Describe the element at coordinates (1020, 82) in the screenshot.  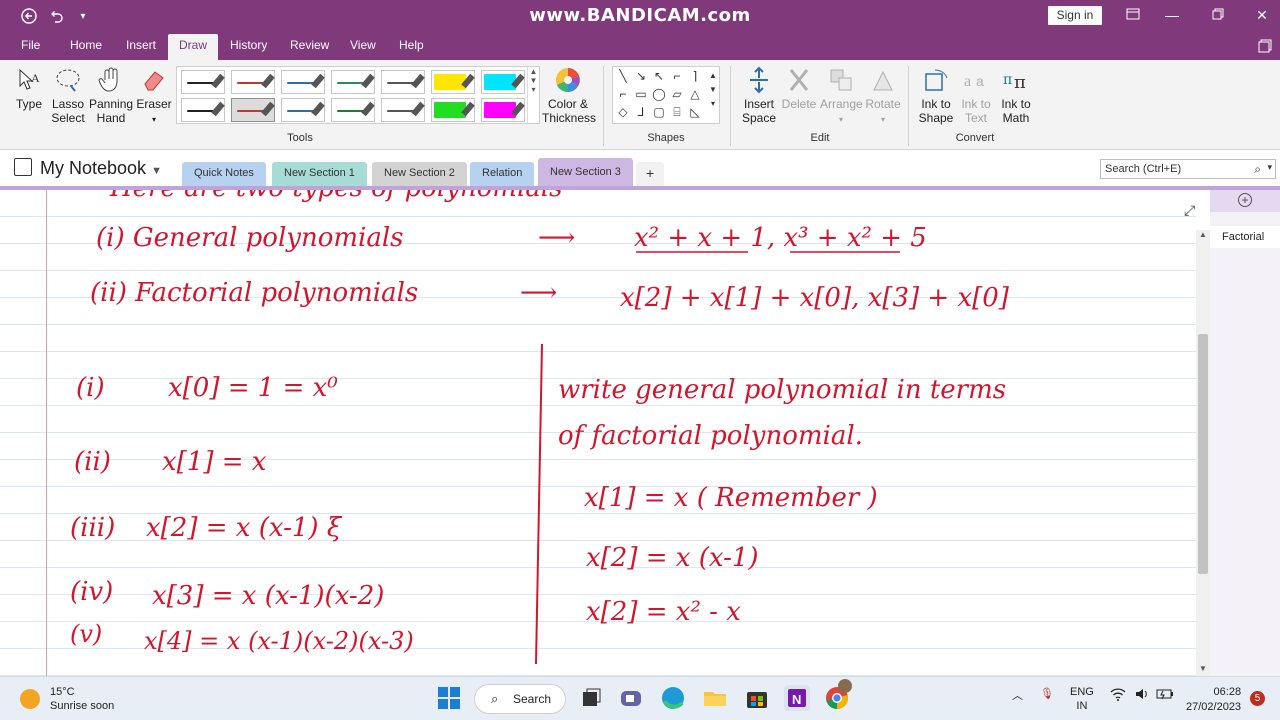
I see `svg-text: π` at that location.